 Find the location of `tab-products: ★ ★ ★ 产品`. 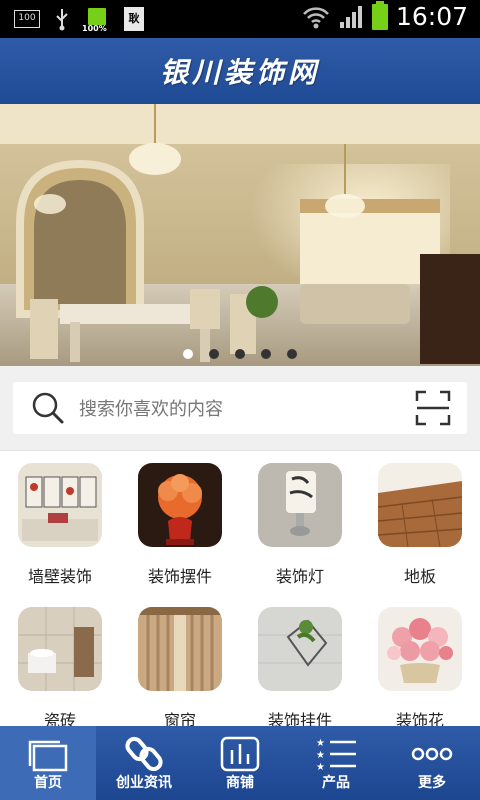

tab-products: ★ ★ ★ 产品 is located at coordinates (336, 763).